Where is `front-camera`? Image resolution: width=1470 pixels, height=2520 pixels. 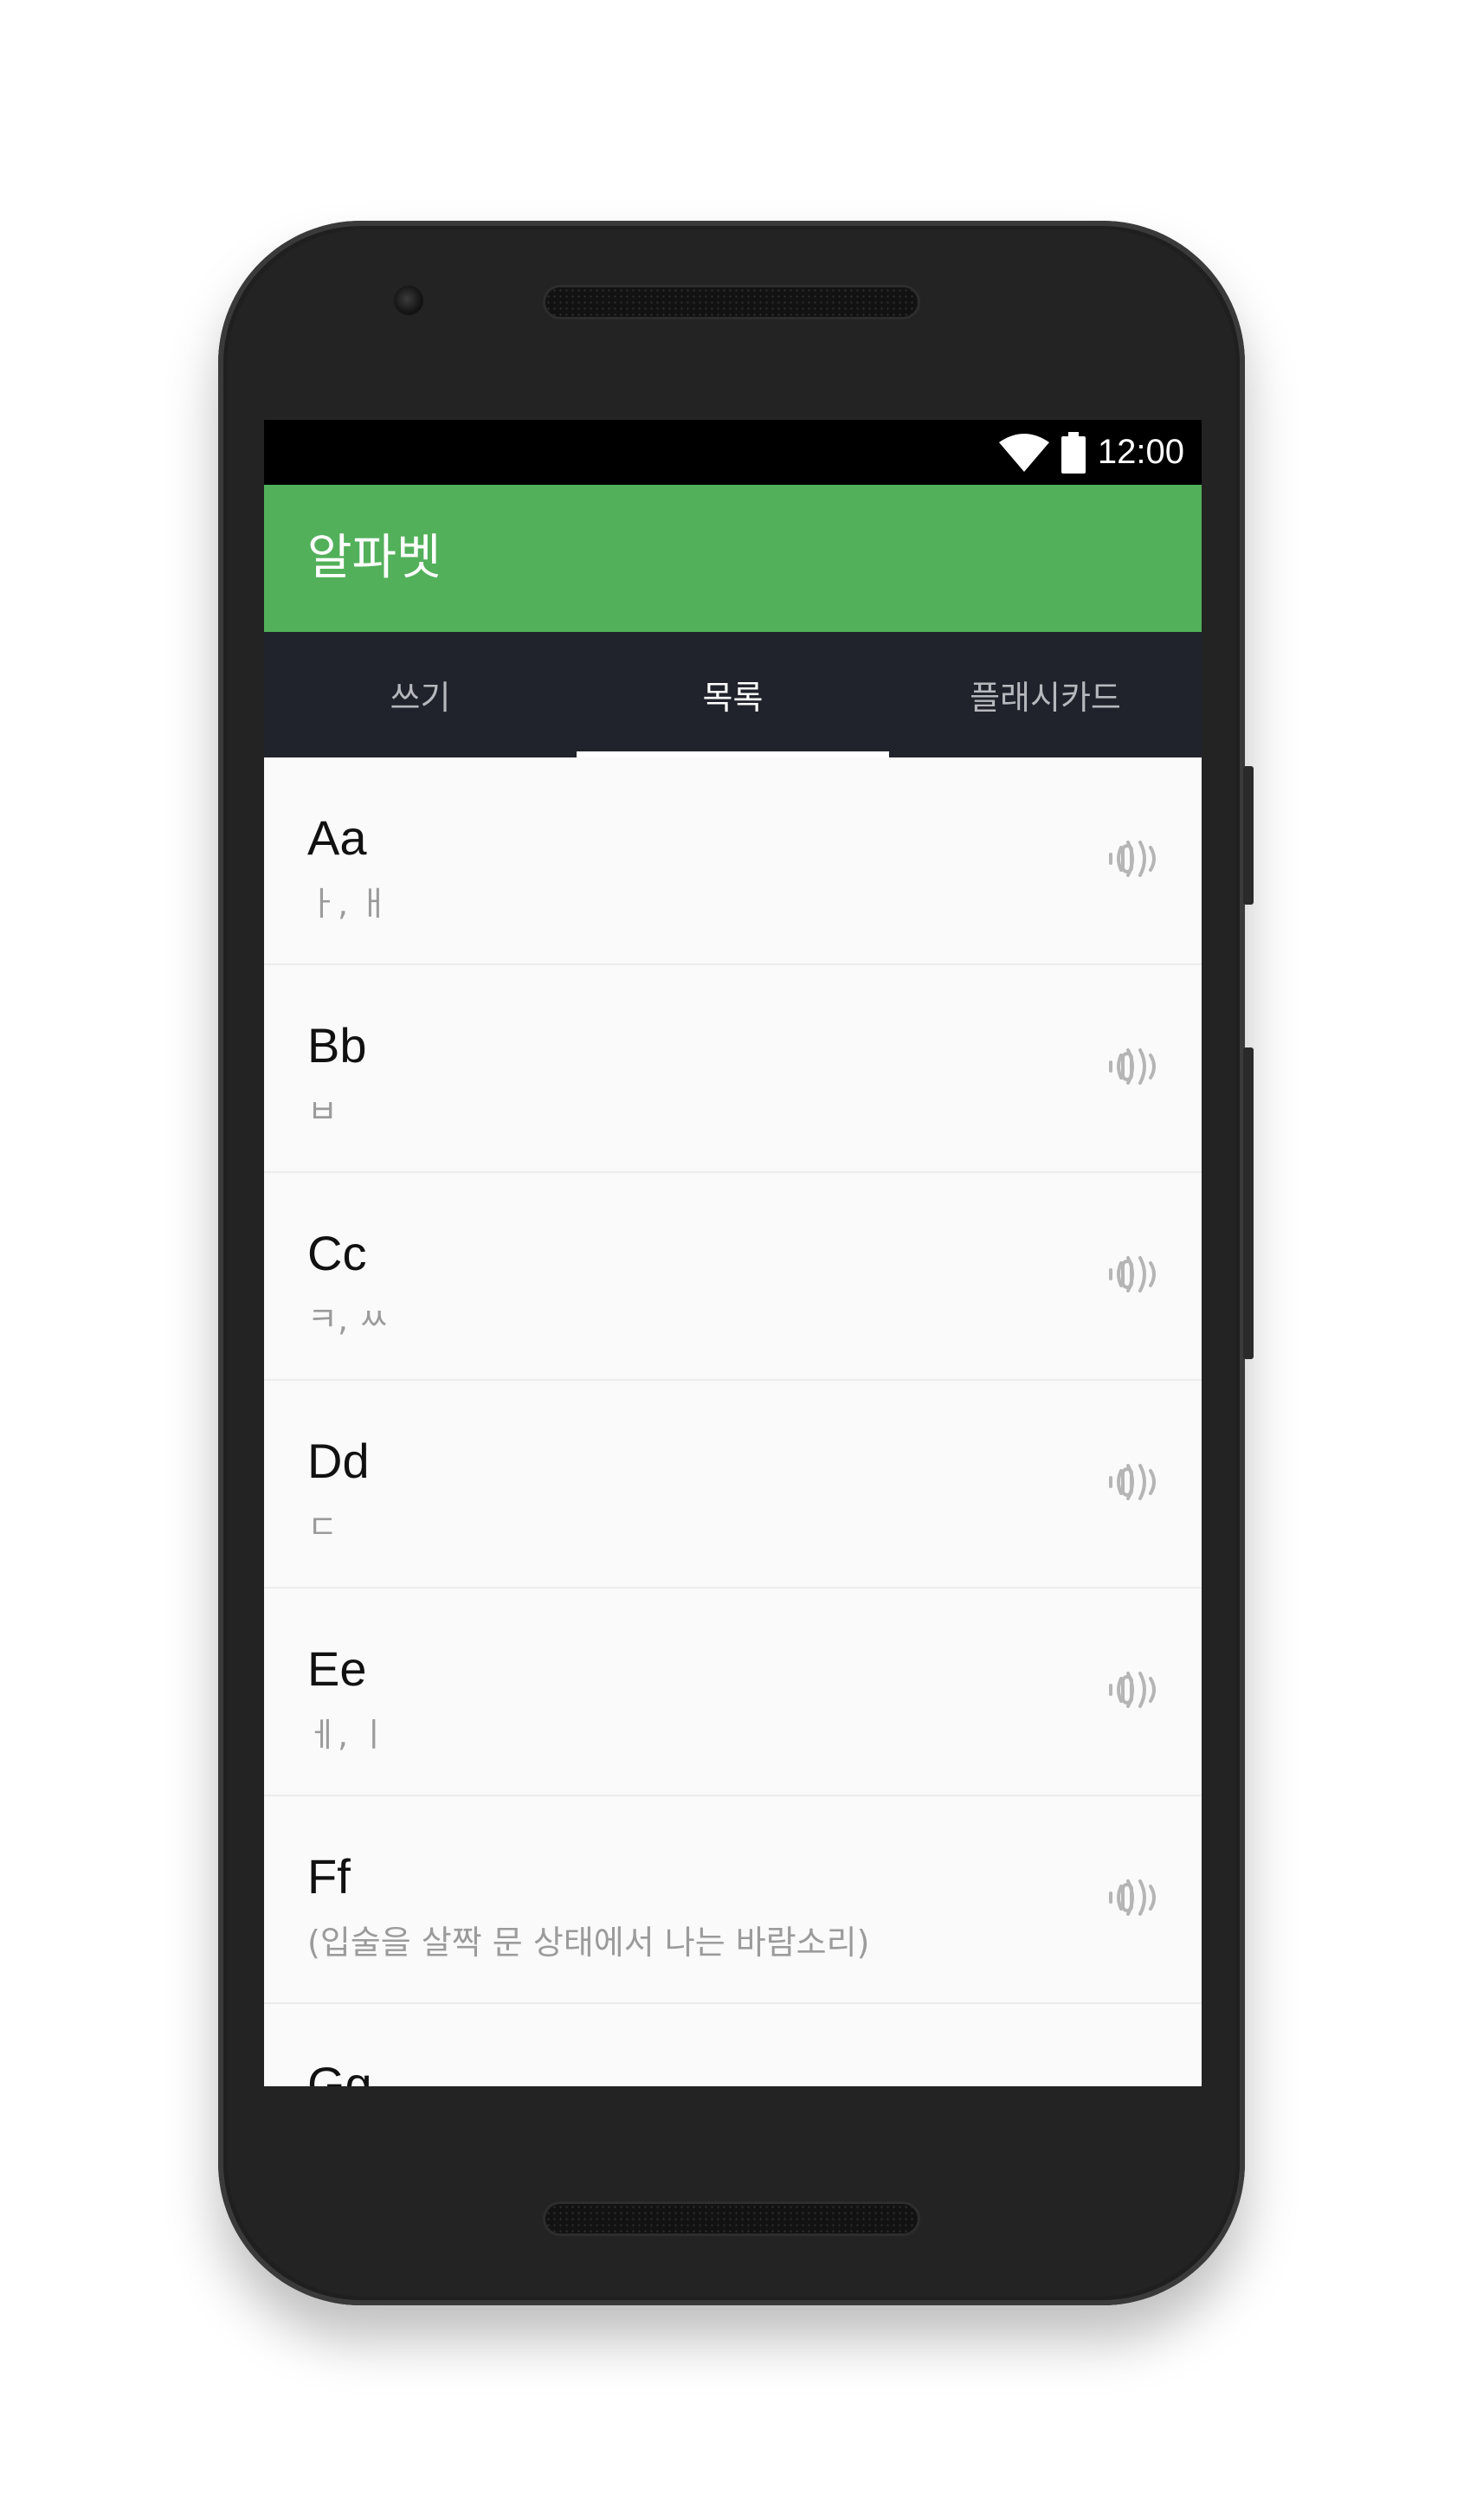
front-camera is located at coordinates (409, 300).